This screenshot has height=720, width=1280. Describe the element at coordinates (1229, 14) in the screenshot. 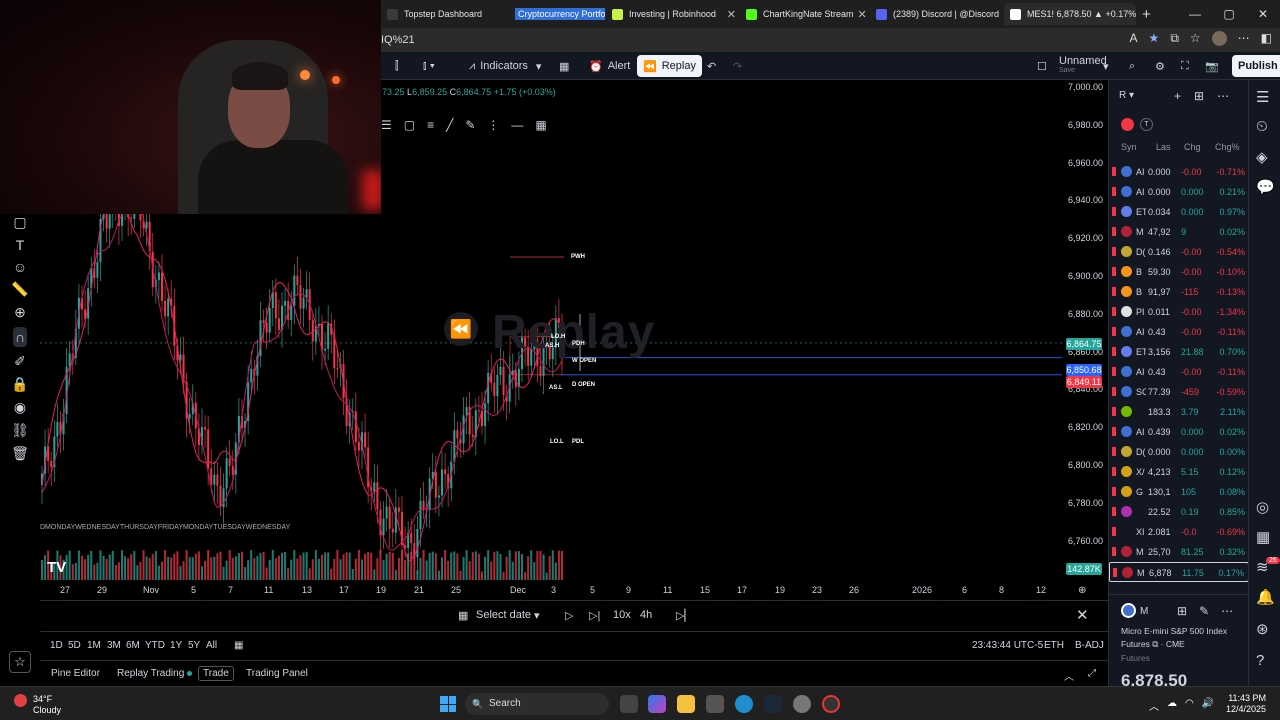

I see `maximize-button: ▢` at that location.